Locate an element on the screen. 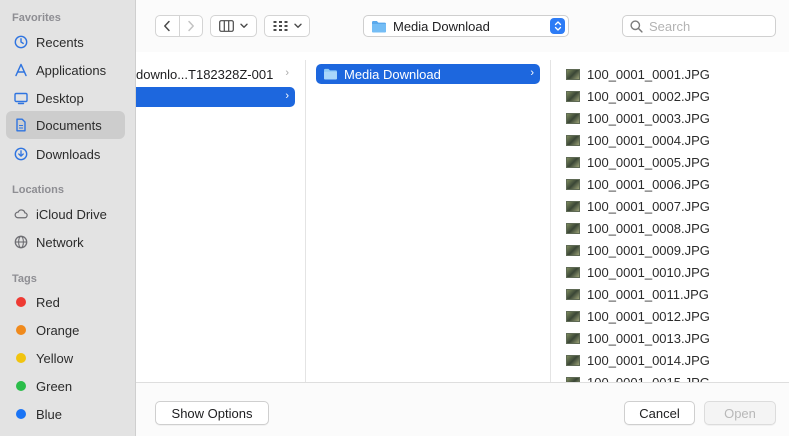 This screenshot has width=789, height=436. open-button: Open is located at coordinates (740, 413).